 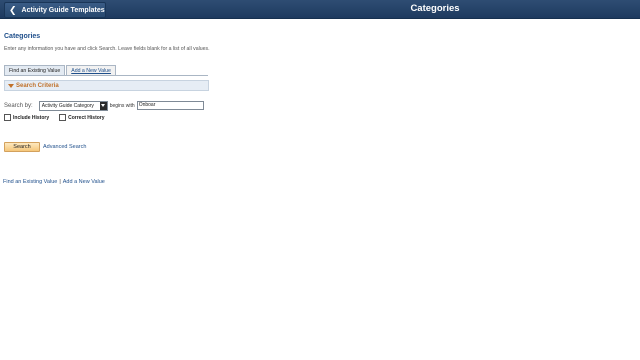 I want to click on history-options: Include History Correct History, so click(x=59, y=117).